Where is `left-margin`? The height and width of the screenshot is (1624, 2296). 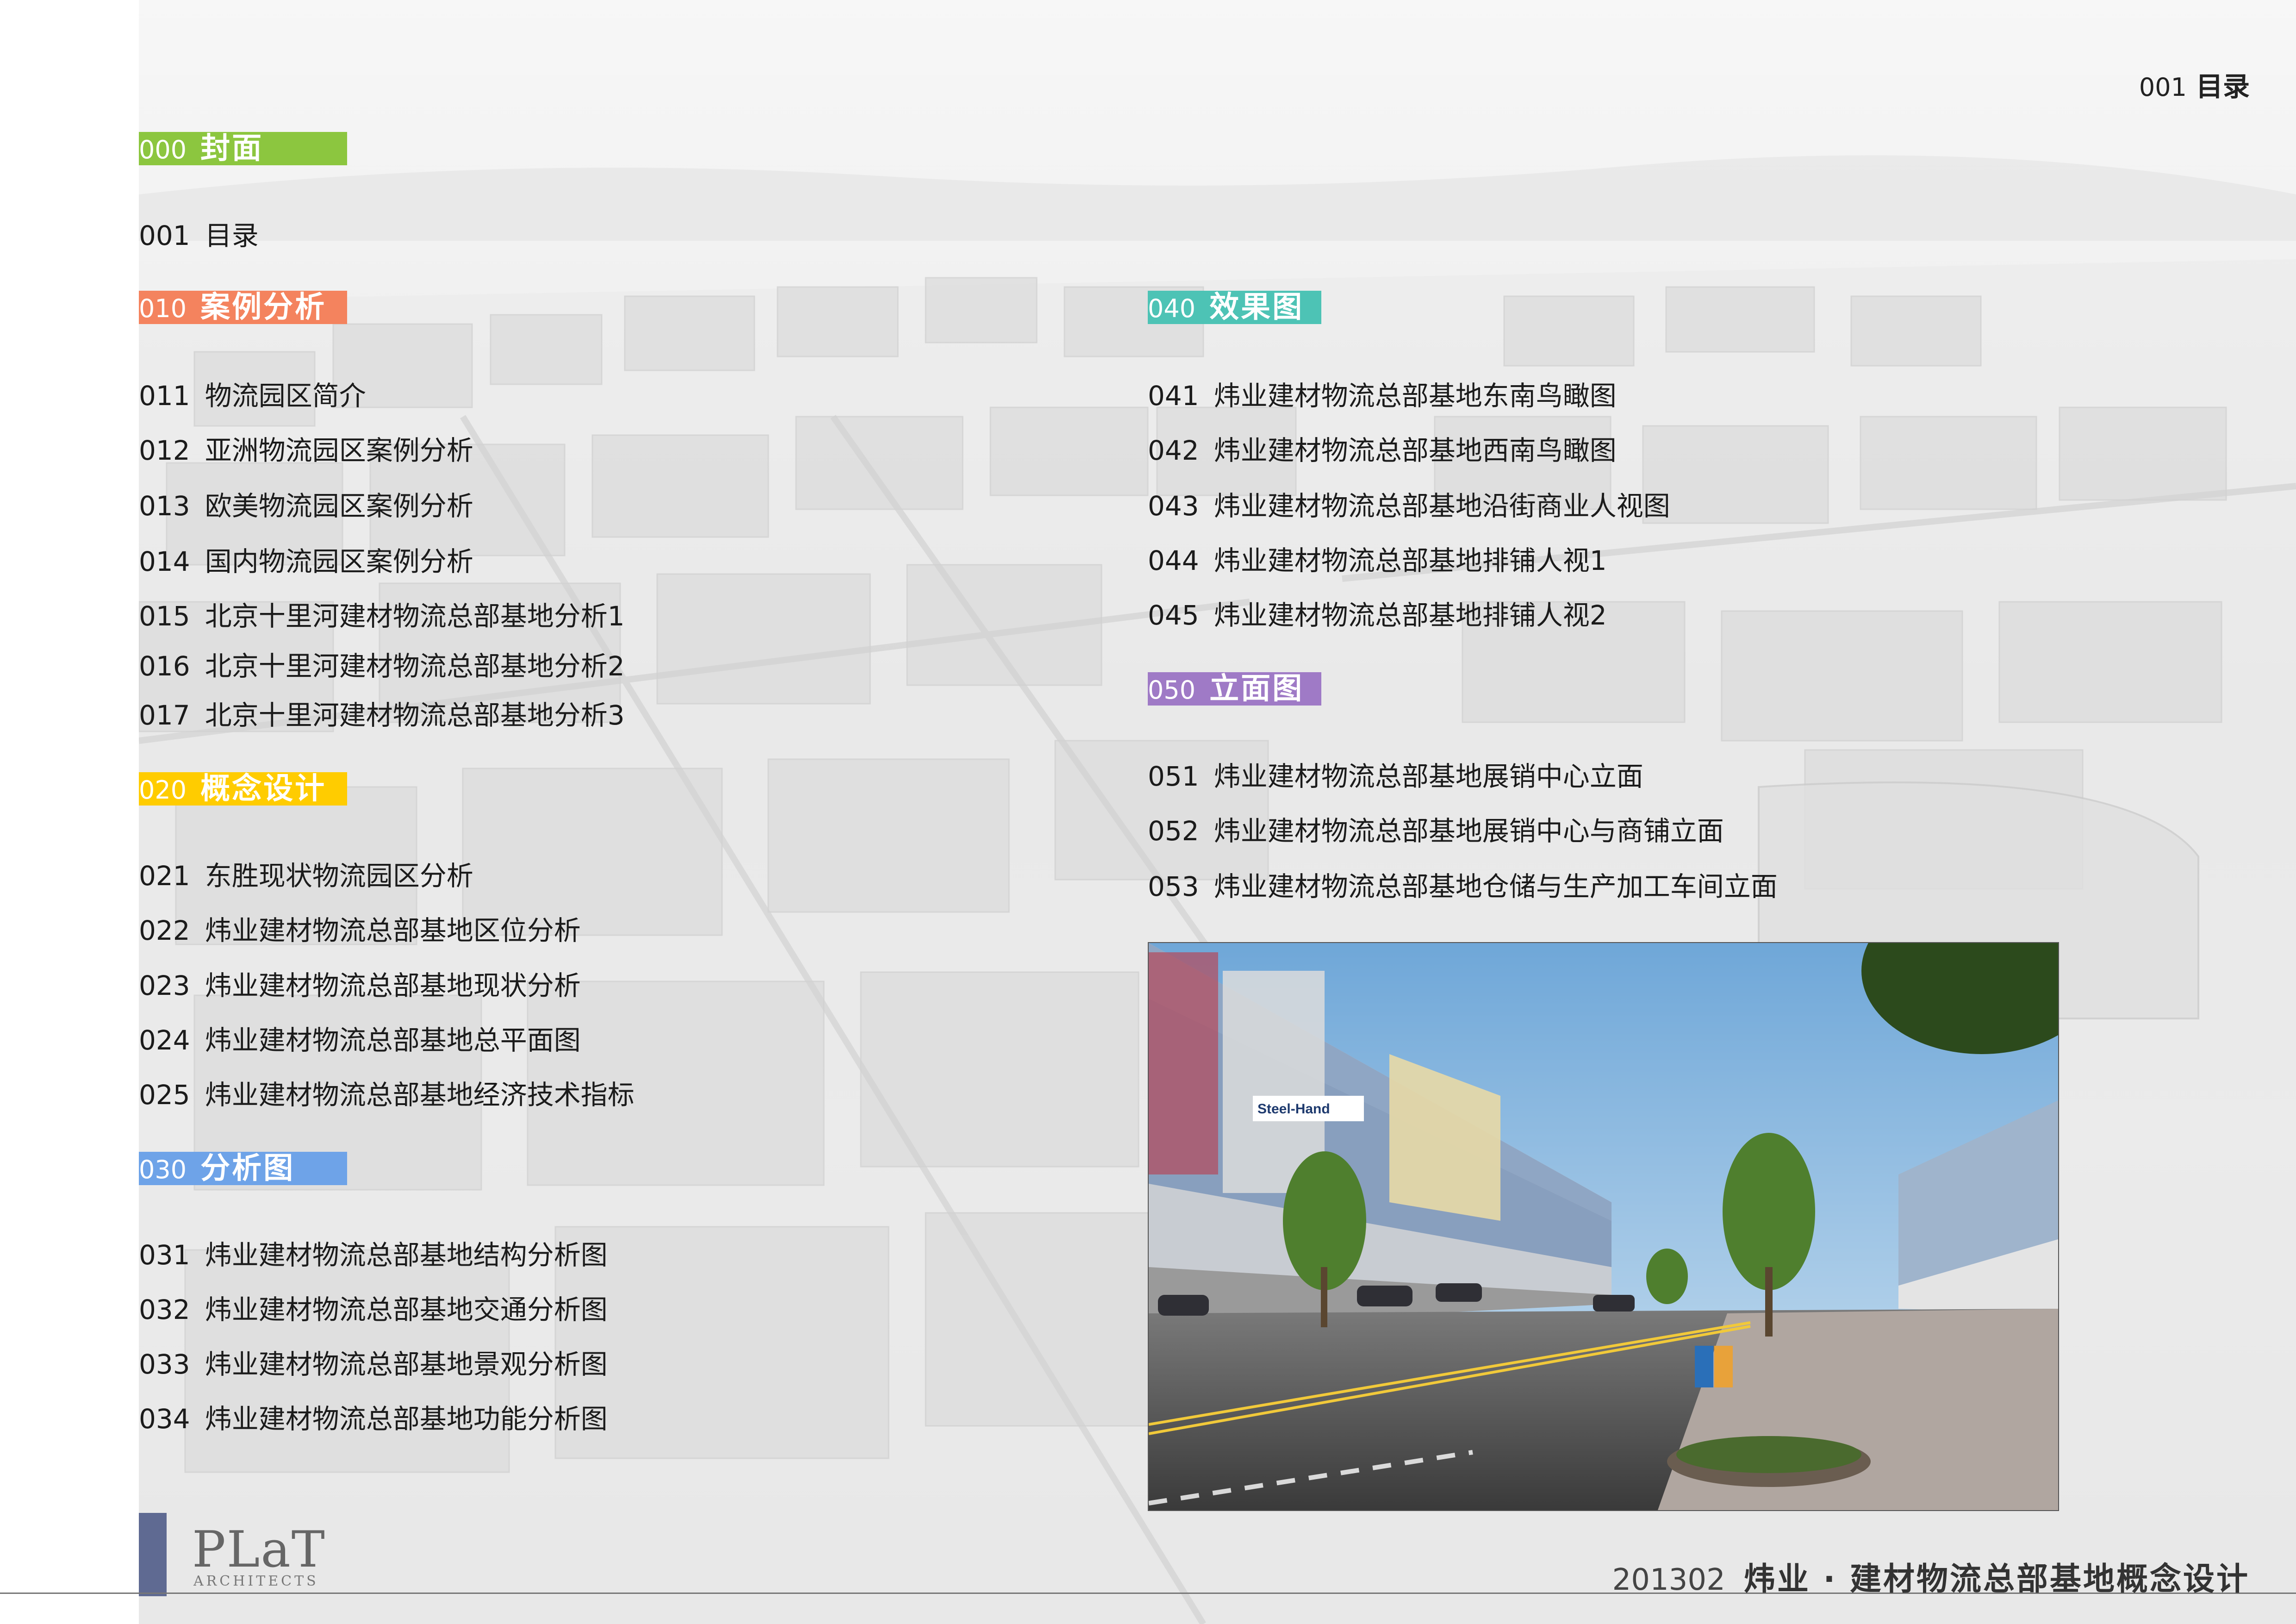
left-margin is located at coordinates (69, 812).